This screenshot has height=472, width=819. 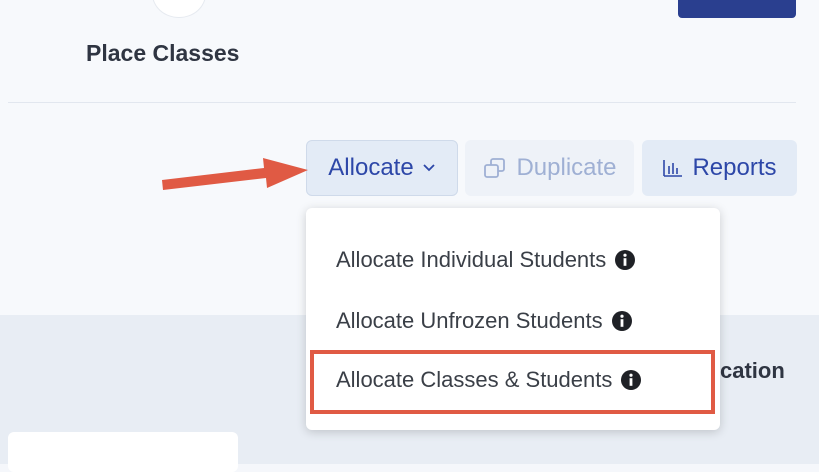 I want to click on chevron-down-icon, so click(x=429, y=168).